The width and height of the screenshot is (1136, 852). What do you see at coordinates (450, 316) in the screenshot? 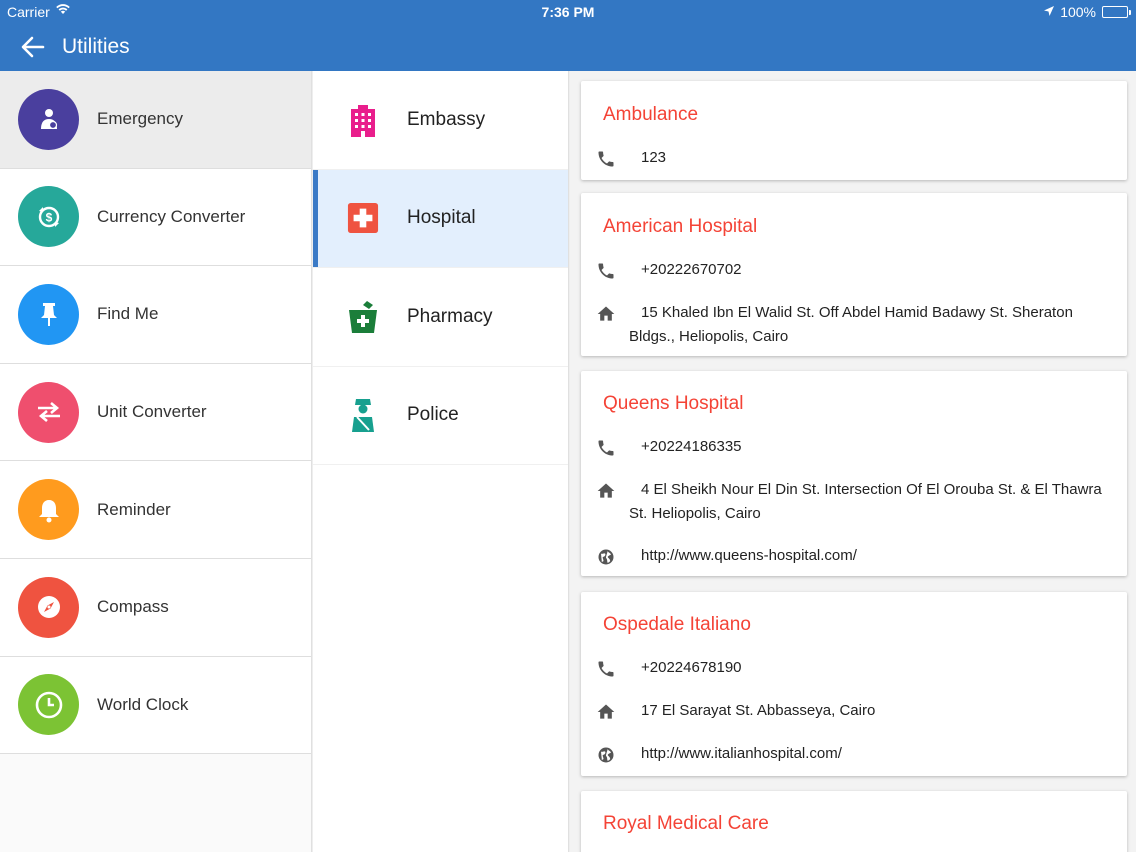
I see `category-label: Pharmacy` at bounding box center [450, 316].